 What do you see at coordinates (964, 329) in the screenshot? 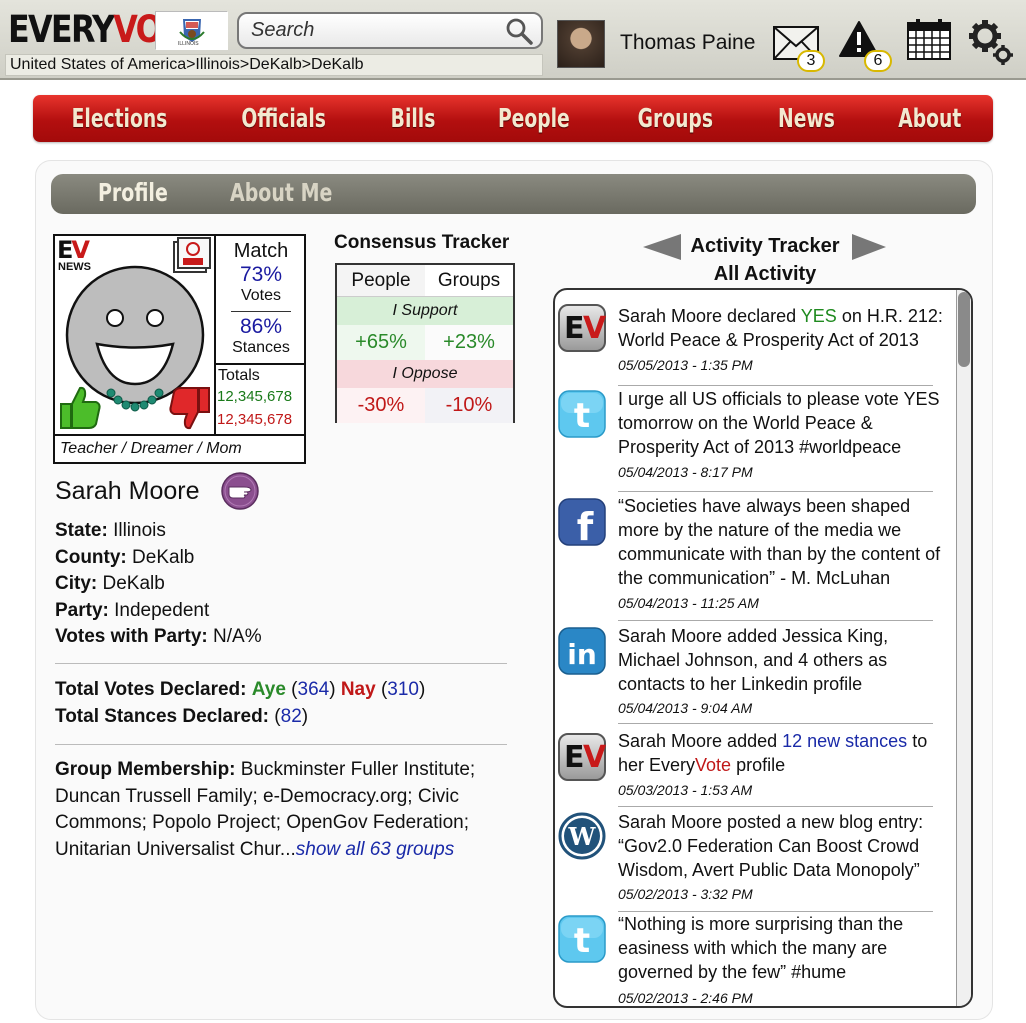
I see `scrollbar-thumb` at bounding box center [964, 329].